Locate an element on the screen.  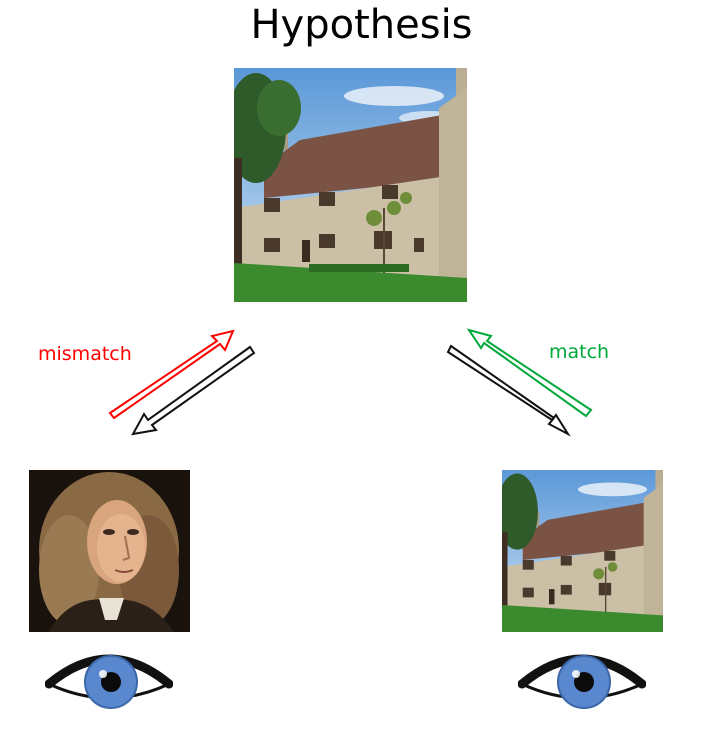
arrows-layer is located at coordinates (350, 382).